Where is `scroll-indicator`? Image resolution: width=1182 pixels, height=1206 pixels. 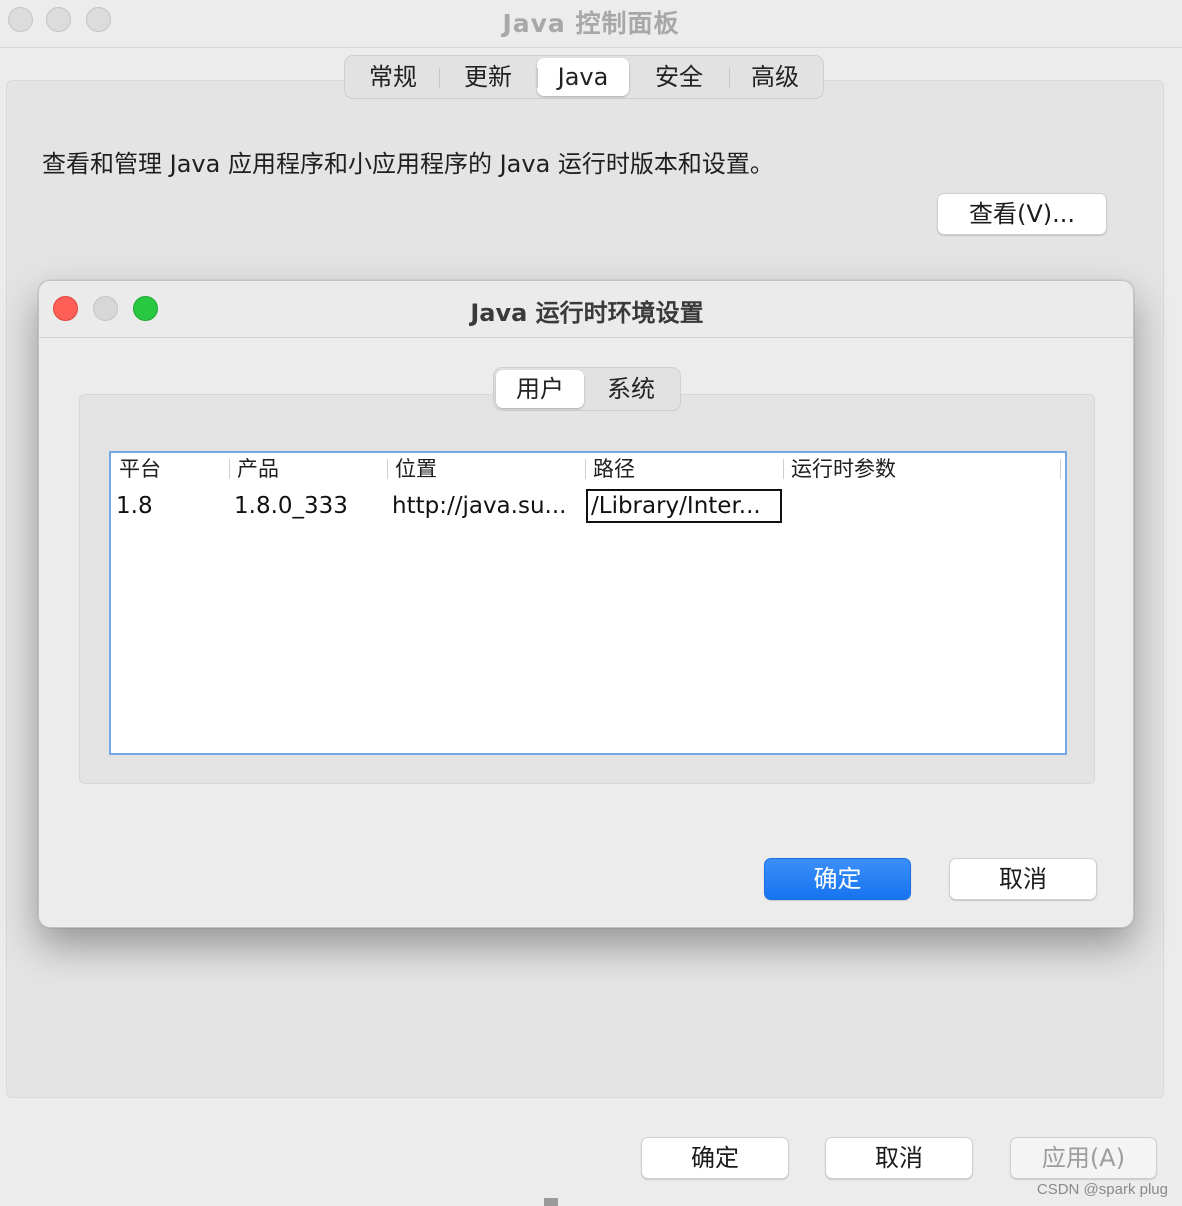 scroll-indicator is located at coordinates (551, 1202).